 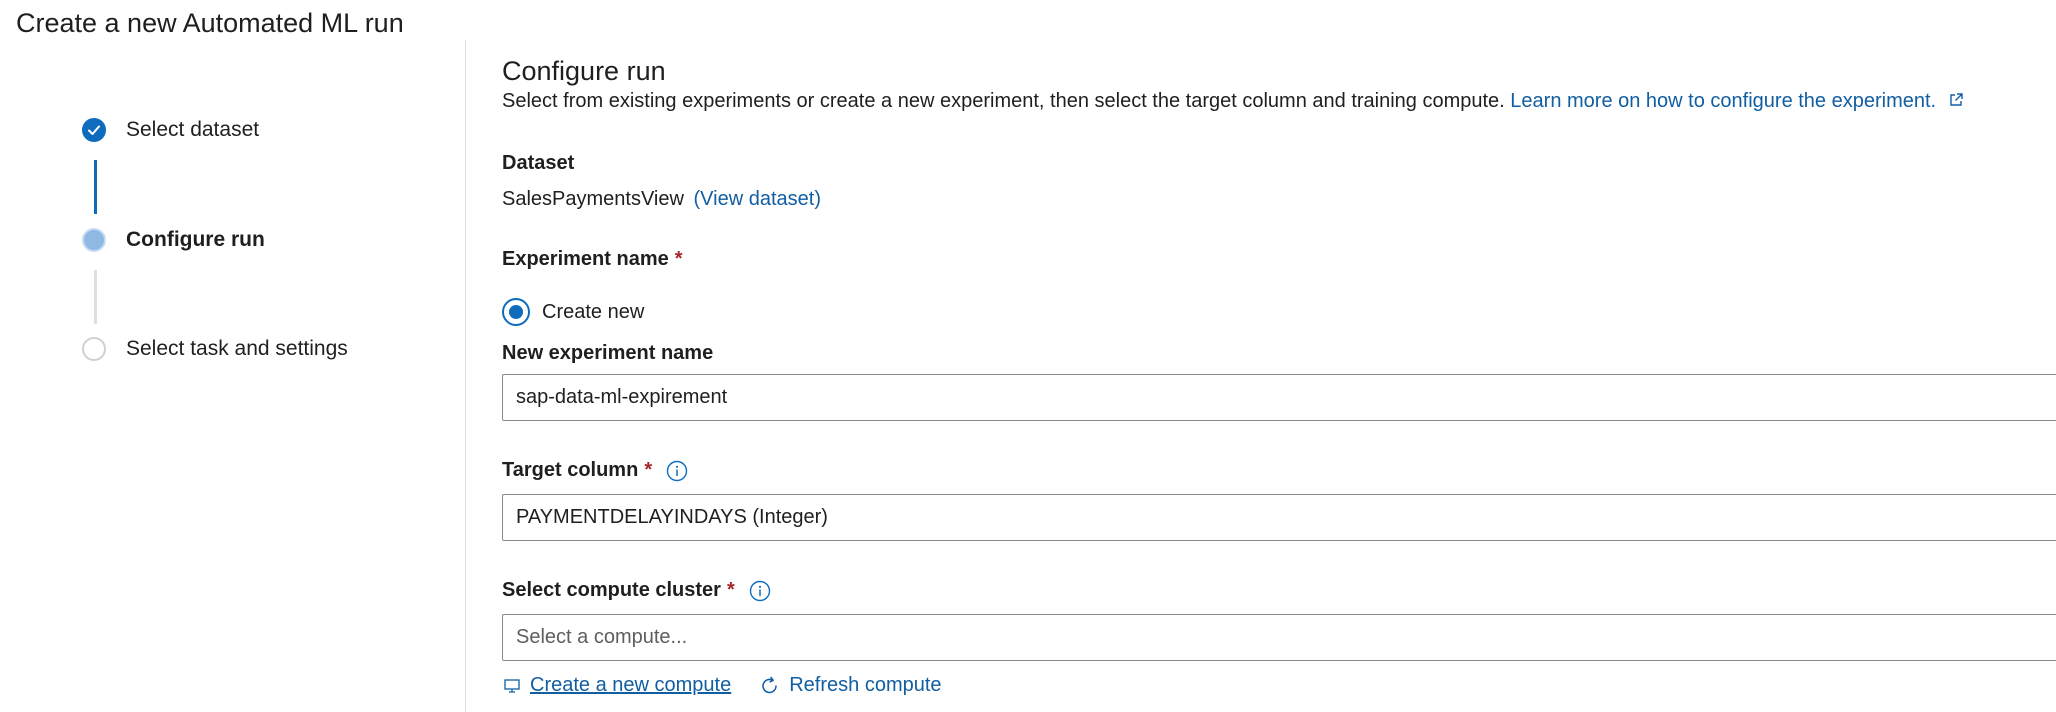 What do you see at coordinates (516, 312) in the screenshot?
I see `radio-selected-icon` at bounding box center [516, 312].